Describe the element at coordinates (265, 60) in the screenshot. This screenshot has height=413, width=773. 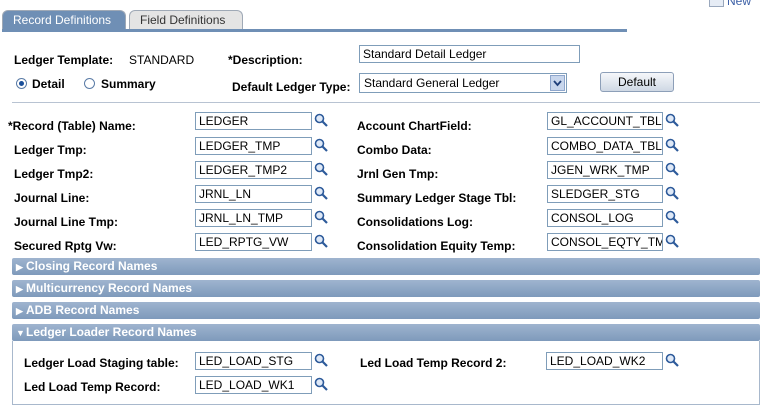
I see `description-label: *Description:` at that location.